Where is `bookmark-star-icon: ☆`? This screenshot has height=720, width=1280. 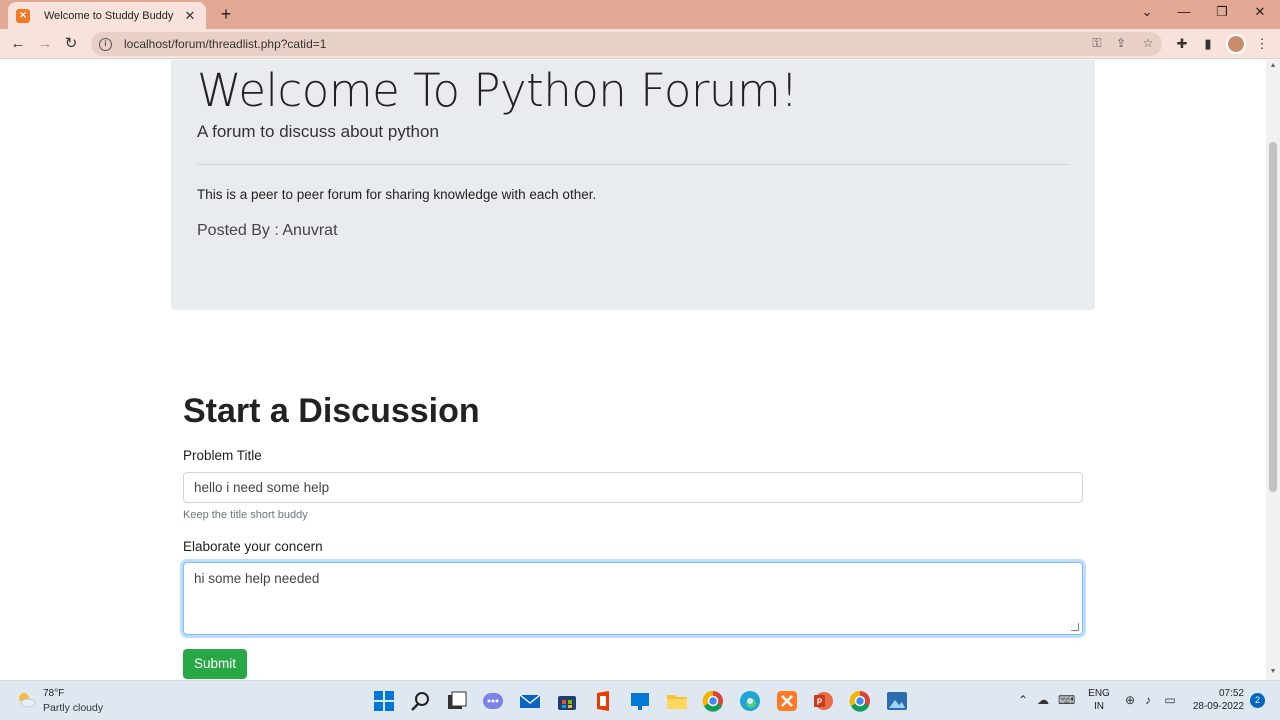 bookmark-star-icon: ☆ is located at coordinates (1148, 43).